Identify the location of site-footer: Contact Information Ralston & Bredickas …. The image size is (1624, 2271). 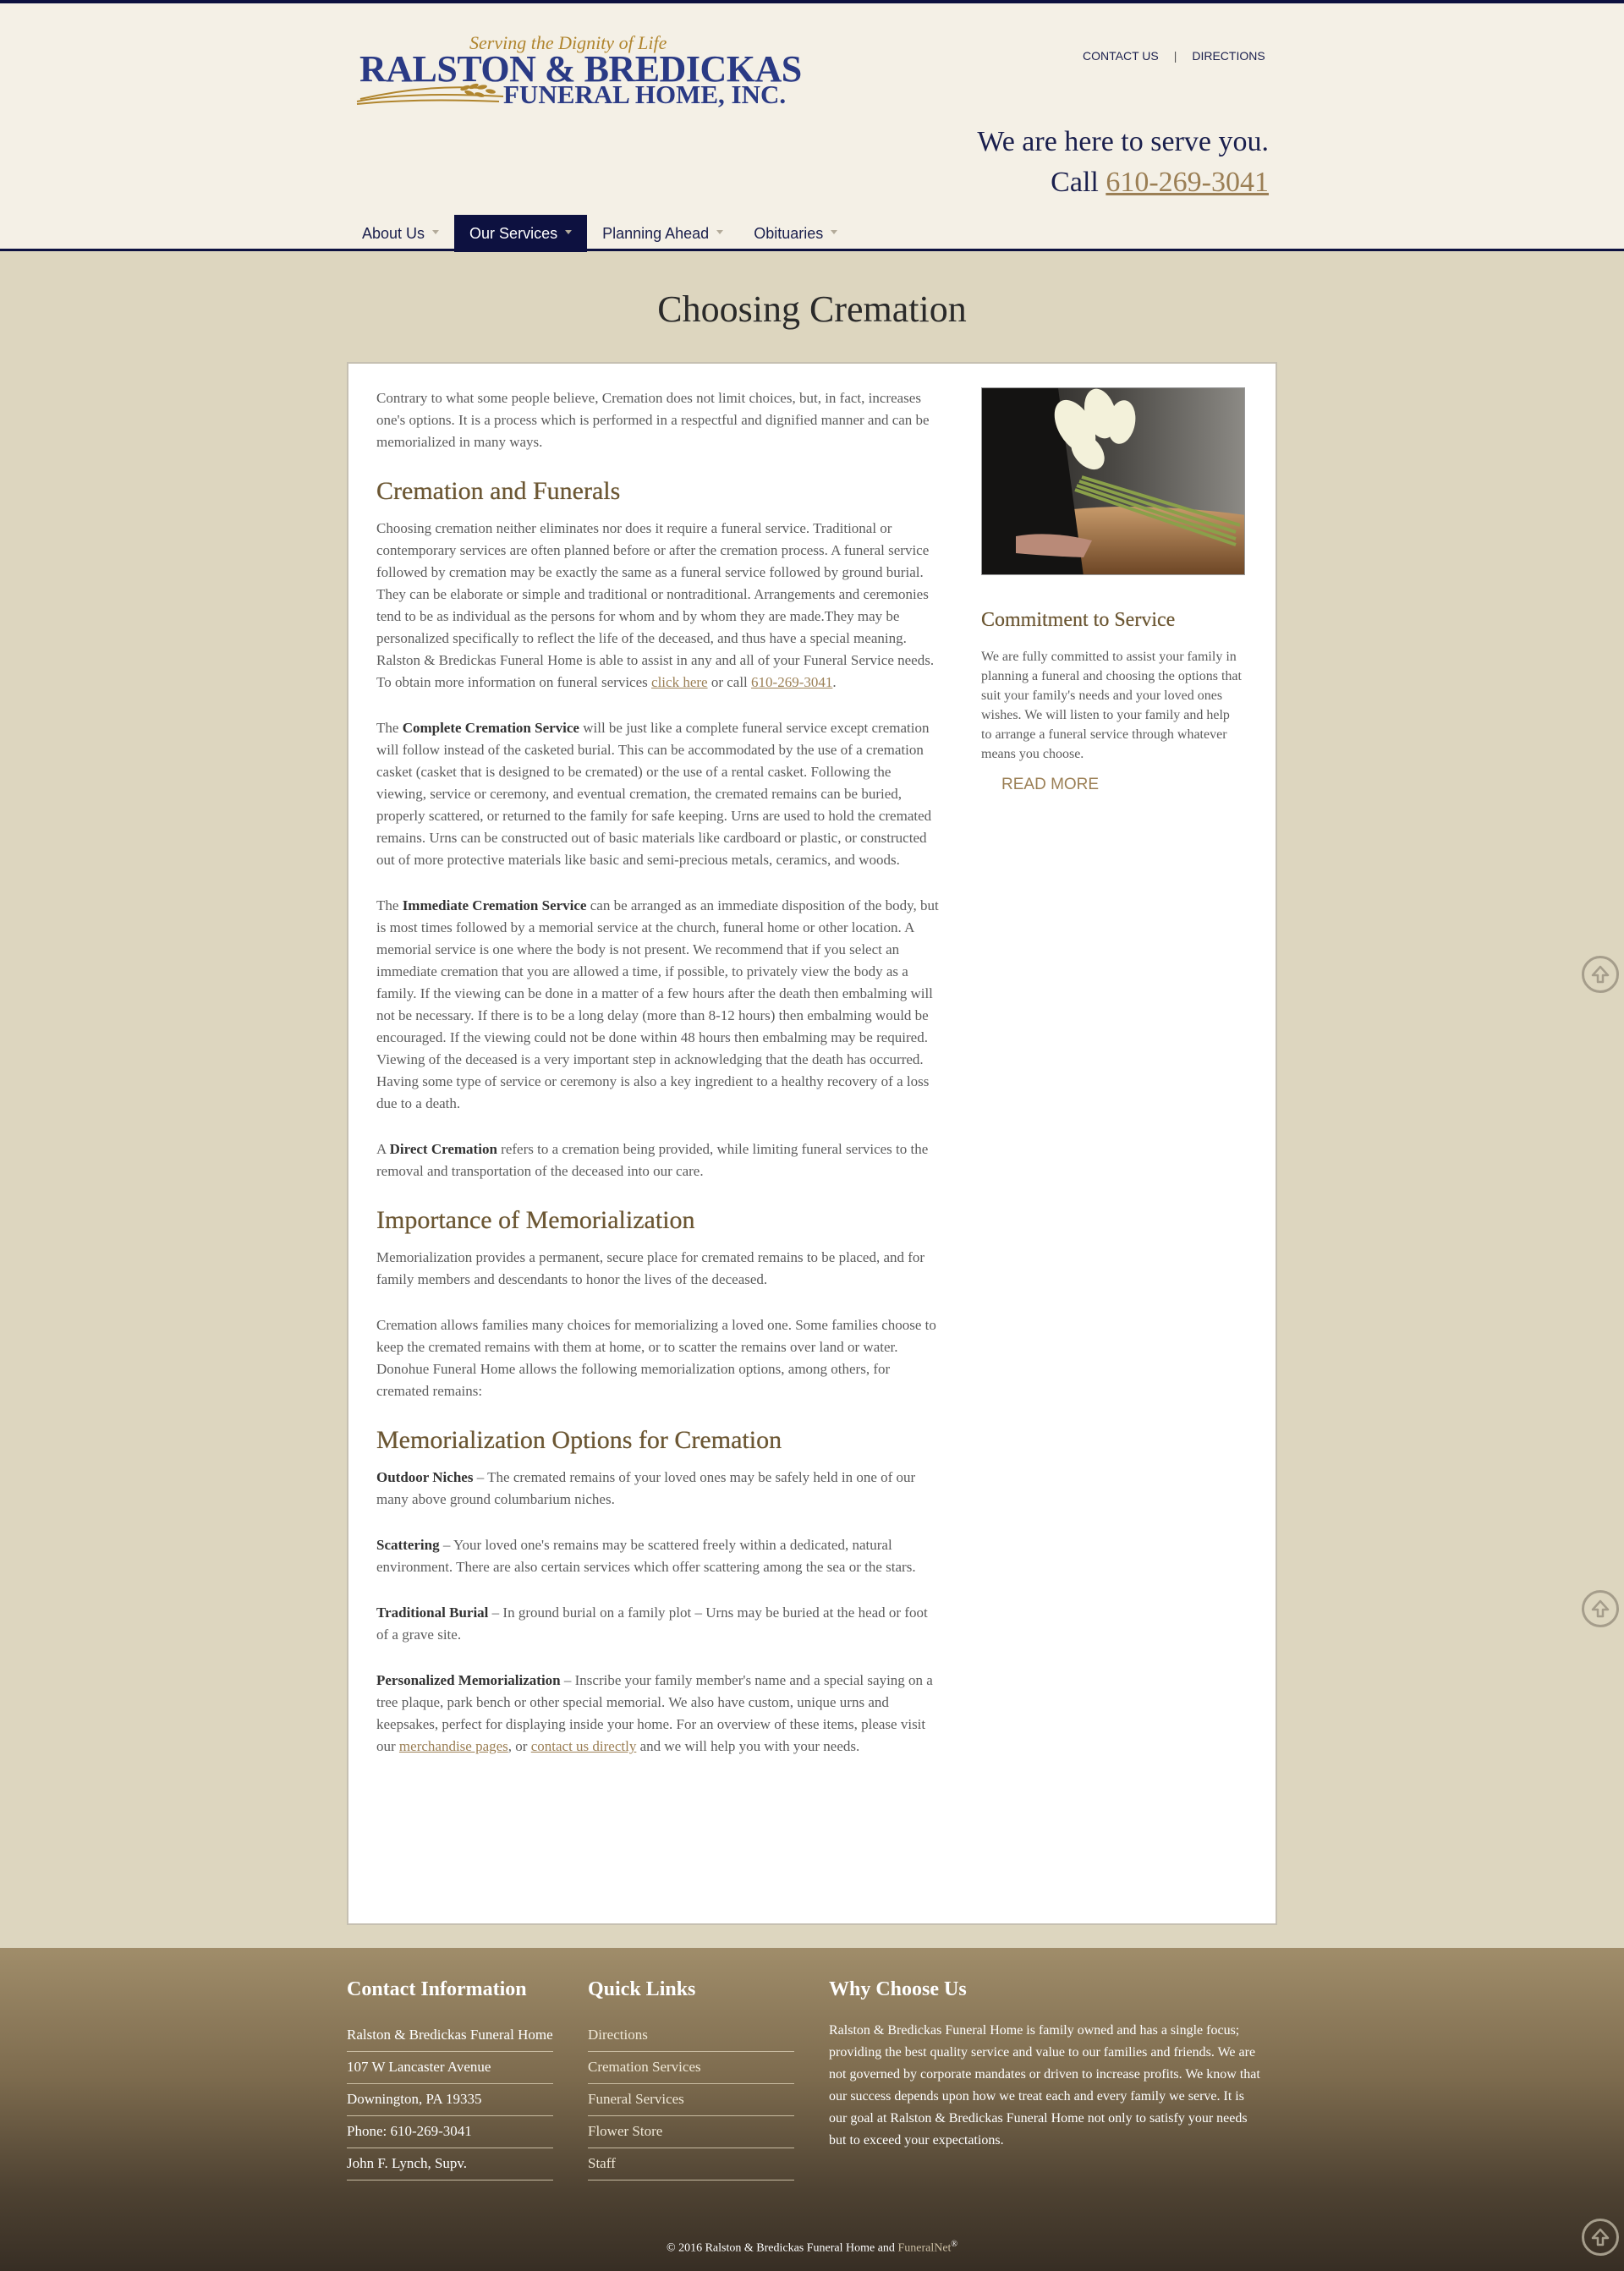
(812, 2109).